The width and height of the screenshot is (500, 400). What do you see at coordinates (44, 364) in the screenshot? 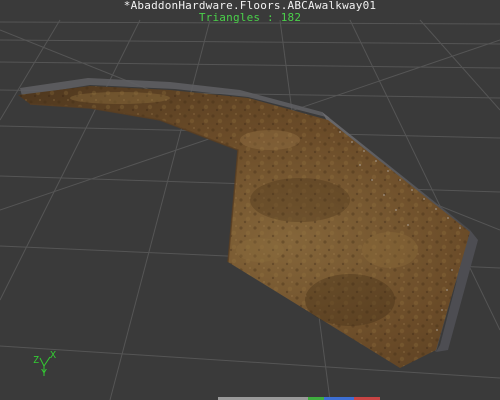
I see `axis-gizmo: X Z Y` at bounding box center [44, 364].